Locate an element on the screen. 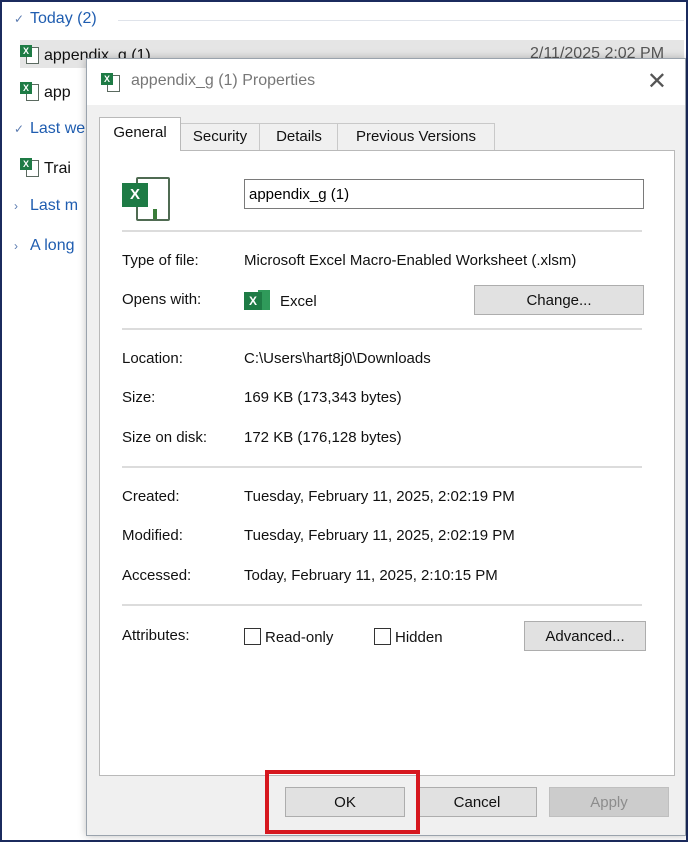 The width and height of the screenshot is (688, 842). opens-with-app: Excel is located at coordinates (298, 301).